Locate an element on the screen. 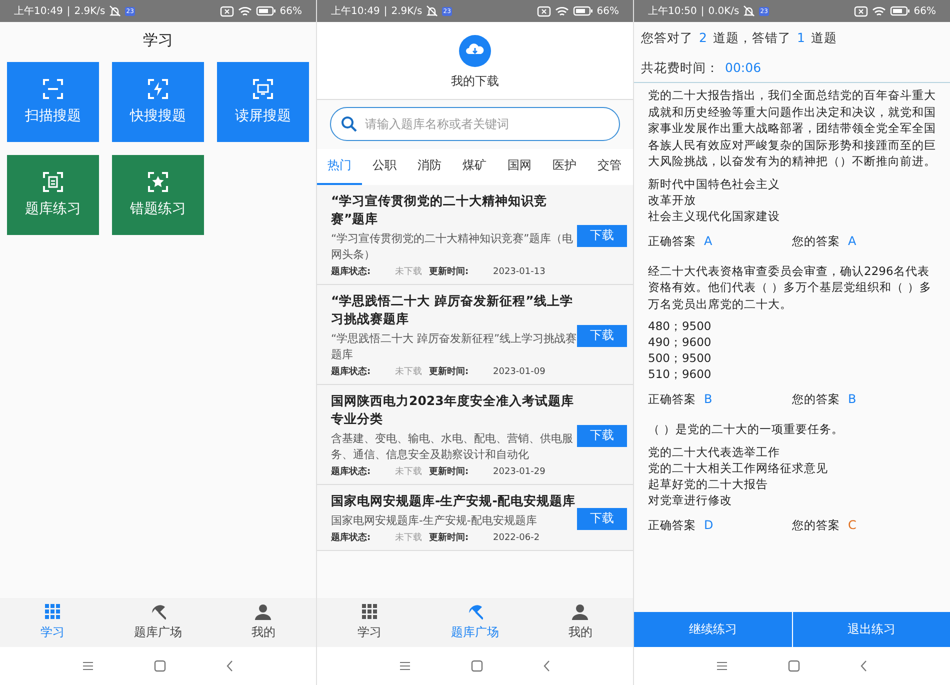 Image resolution: width=950 pixels, height=685 pixels. network-speed: 2.9K/s is located at coordinates (406, 11).